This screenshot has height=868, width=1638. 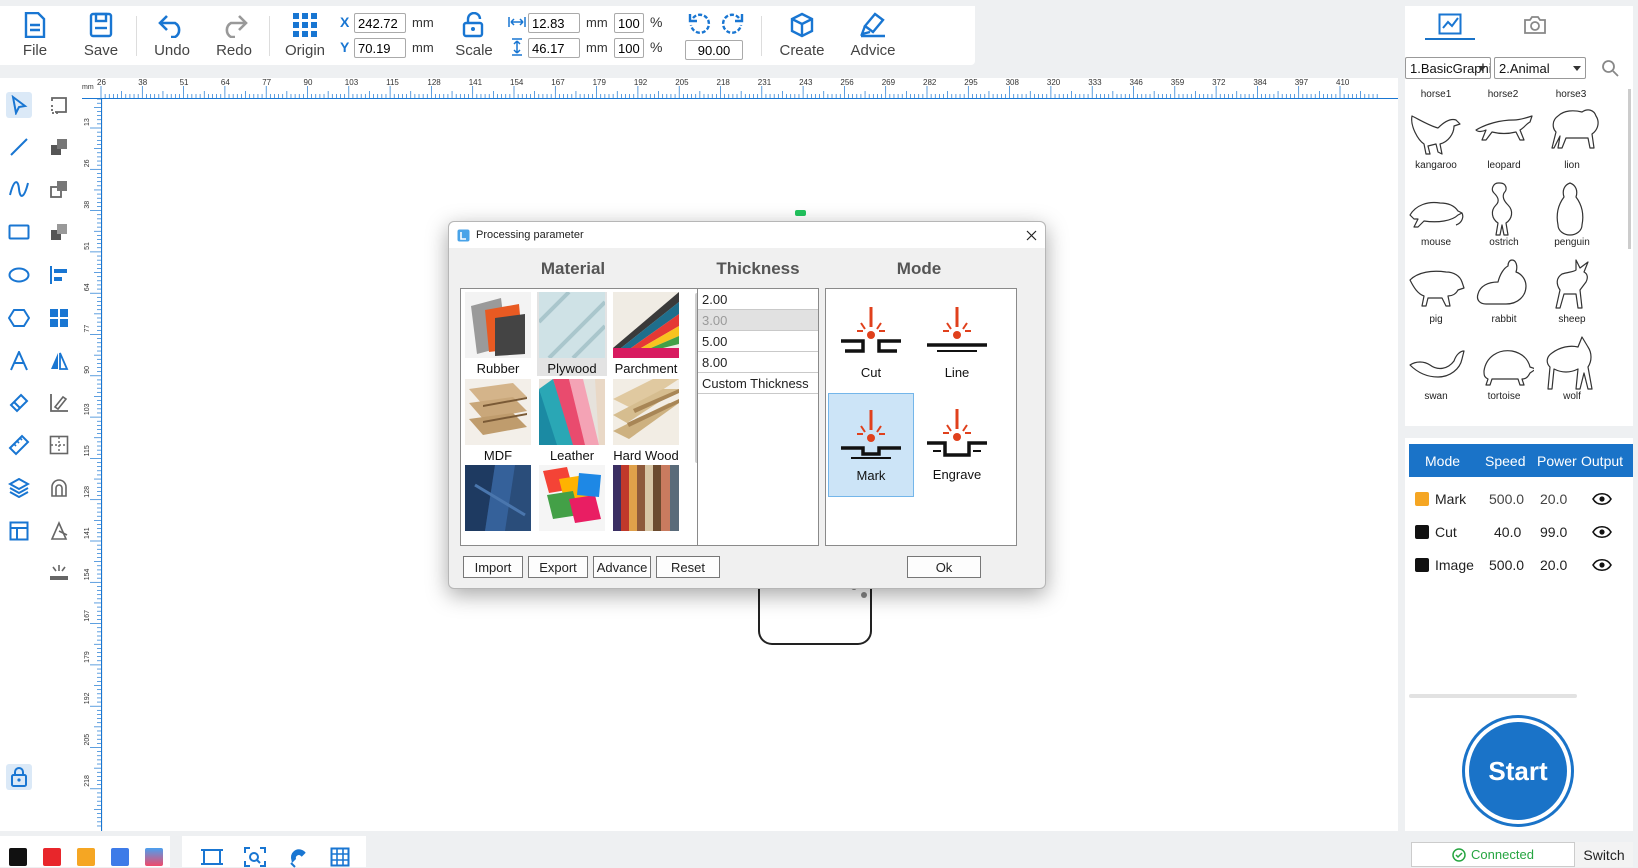 What do you see at coordinates (957, 445) in the screenshot?
I see `mode-engrave: Engrave` at bounding box center [957, 445].